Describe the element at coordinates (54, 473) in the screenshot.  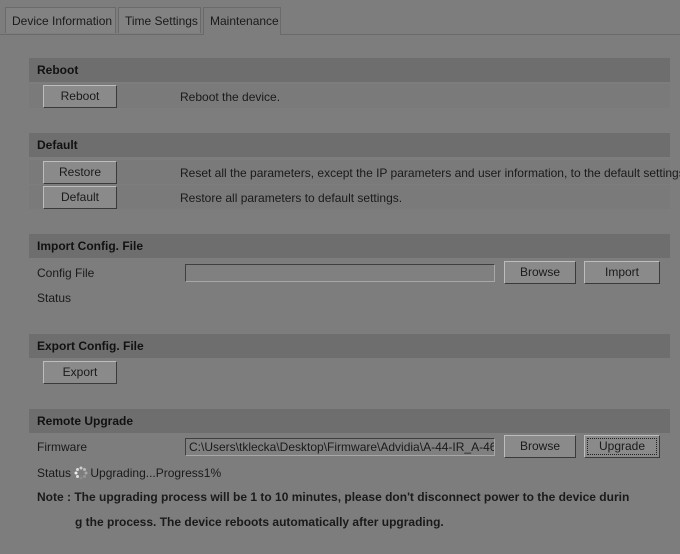
I see `upgrade-status-label: Status` at that location.